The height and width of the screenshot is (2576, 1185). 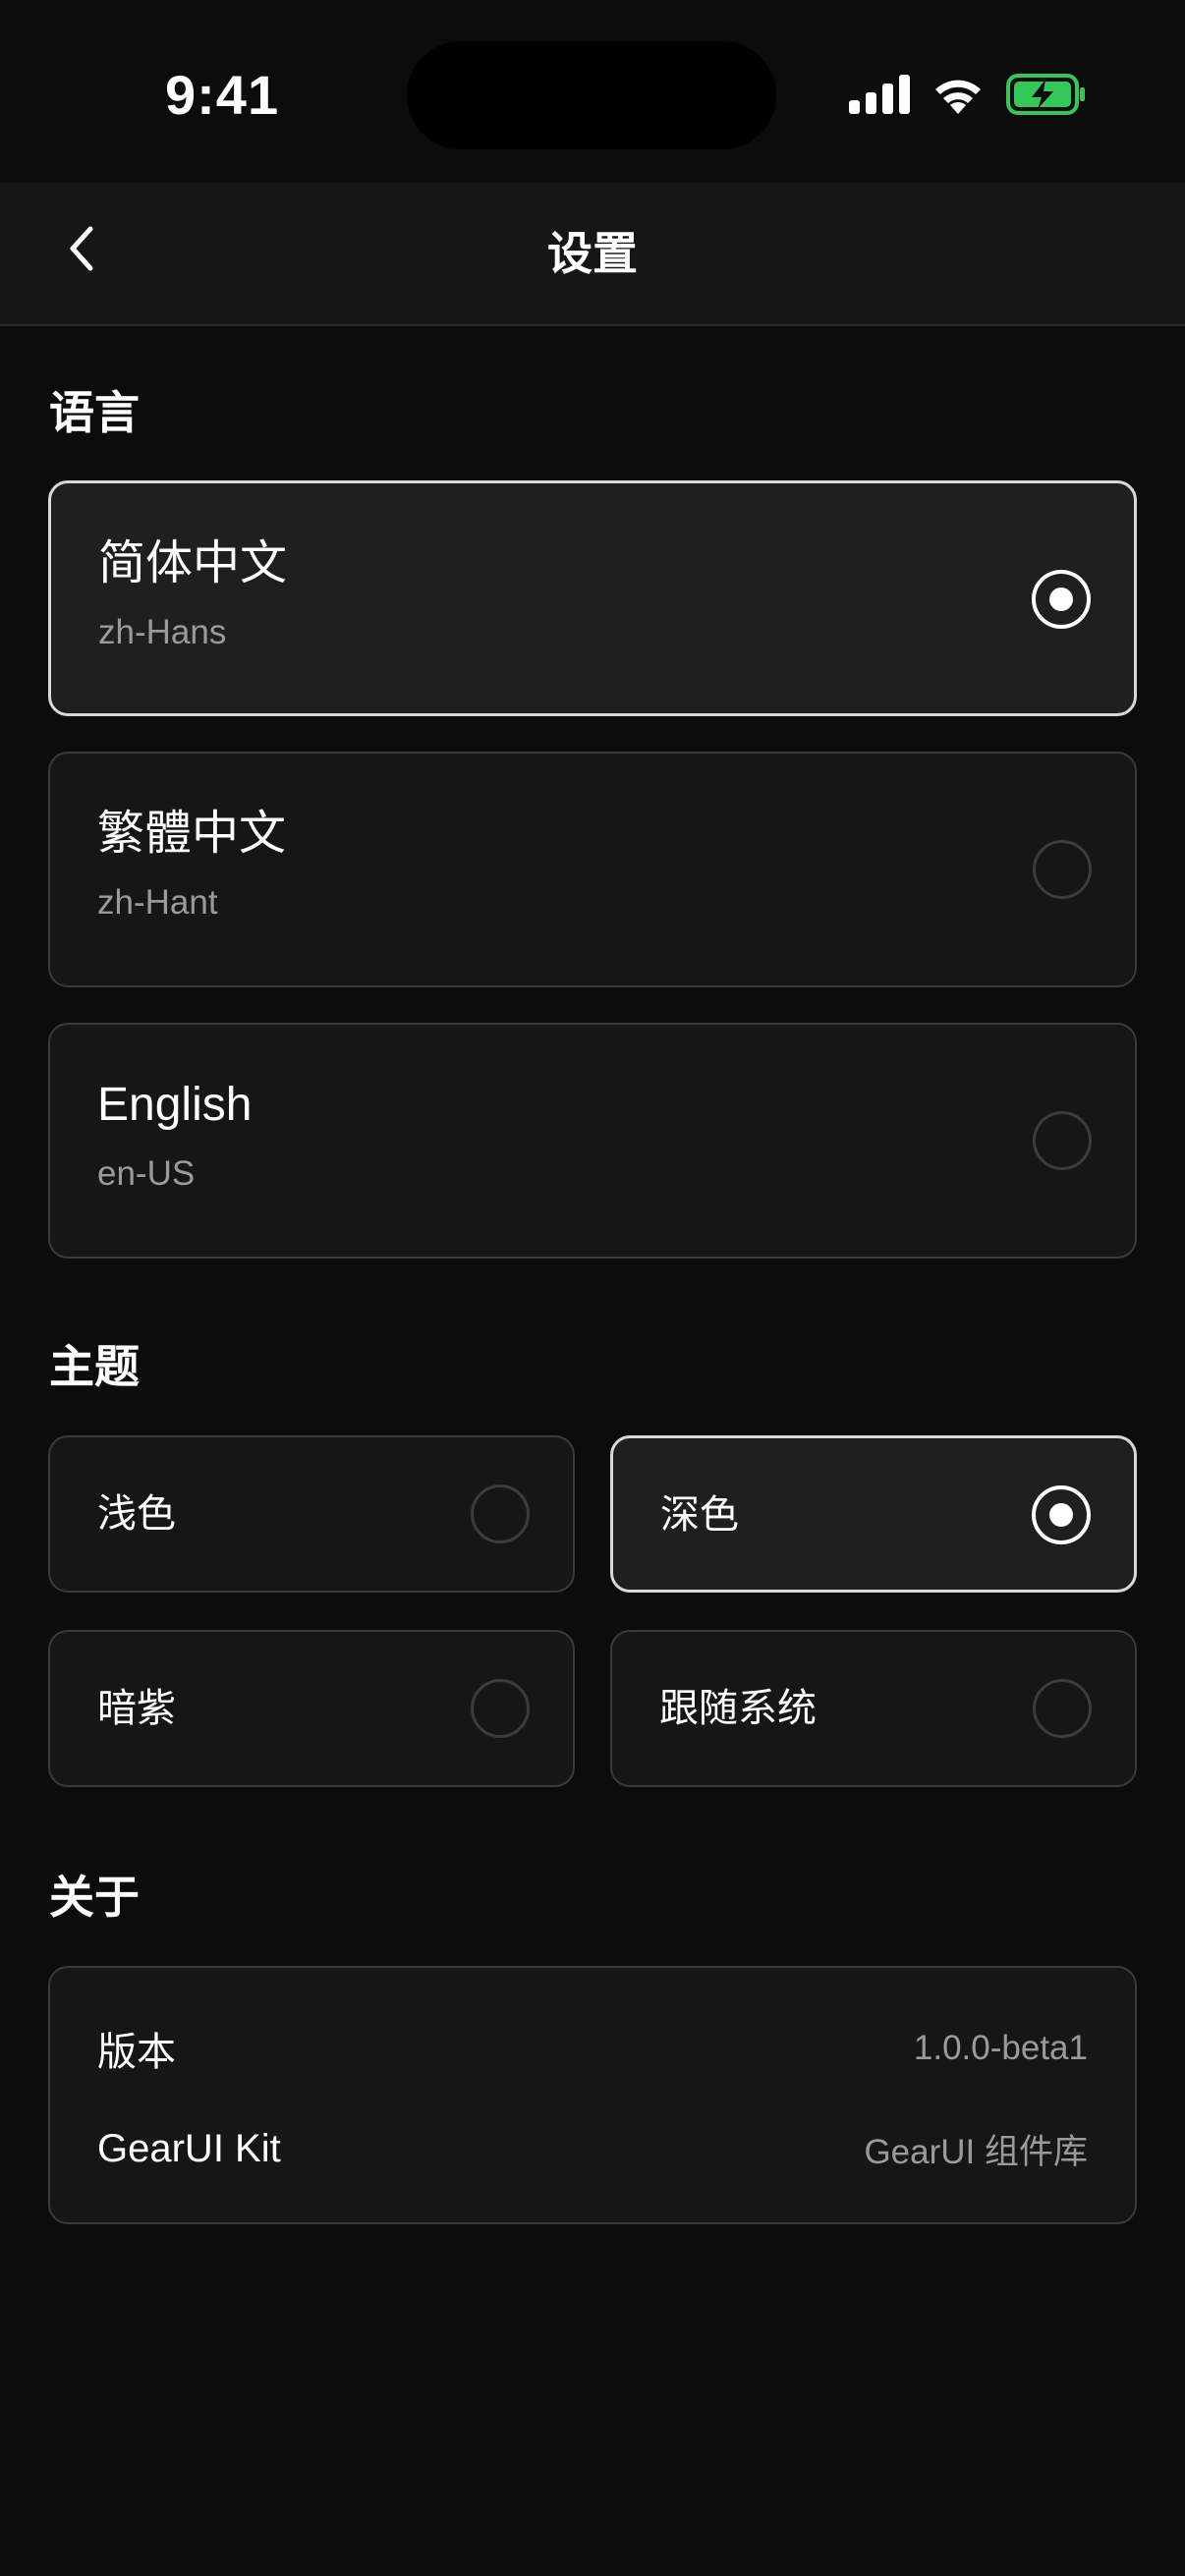 What do you see at coordinates (147, 1173) in the screenshot?
I see `language-code: en-US` at bounding box center [147, 1173].